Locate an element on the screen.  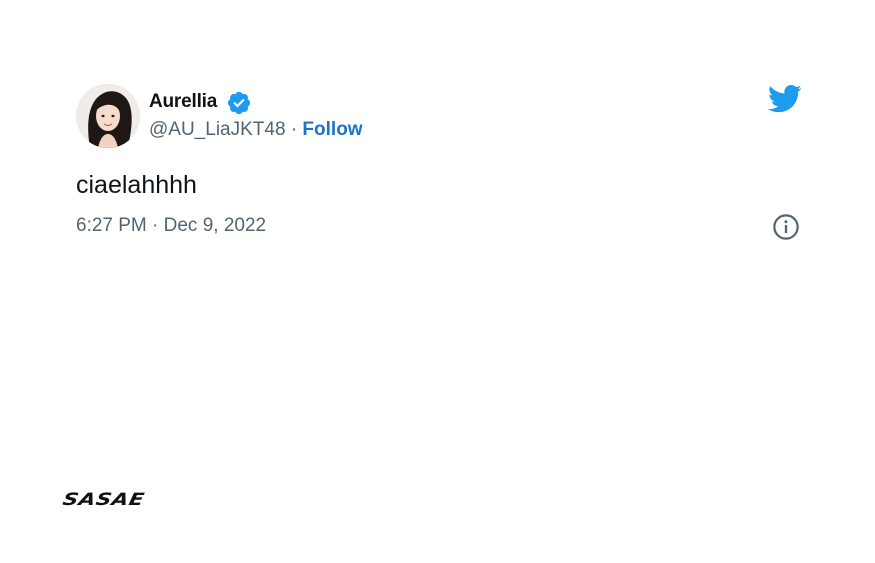
twitter-bird-icon is located at coordinates (785, 99).